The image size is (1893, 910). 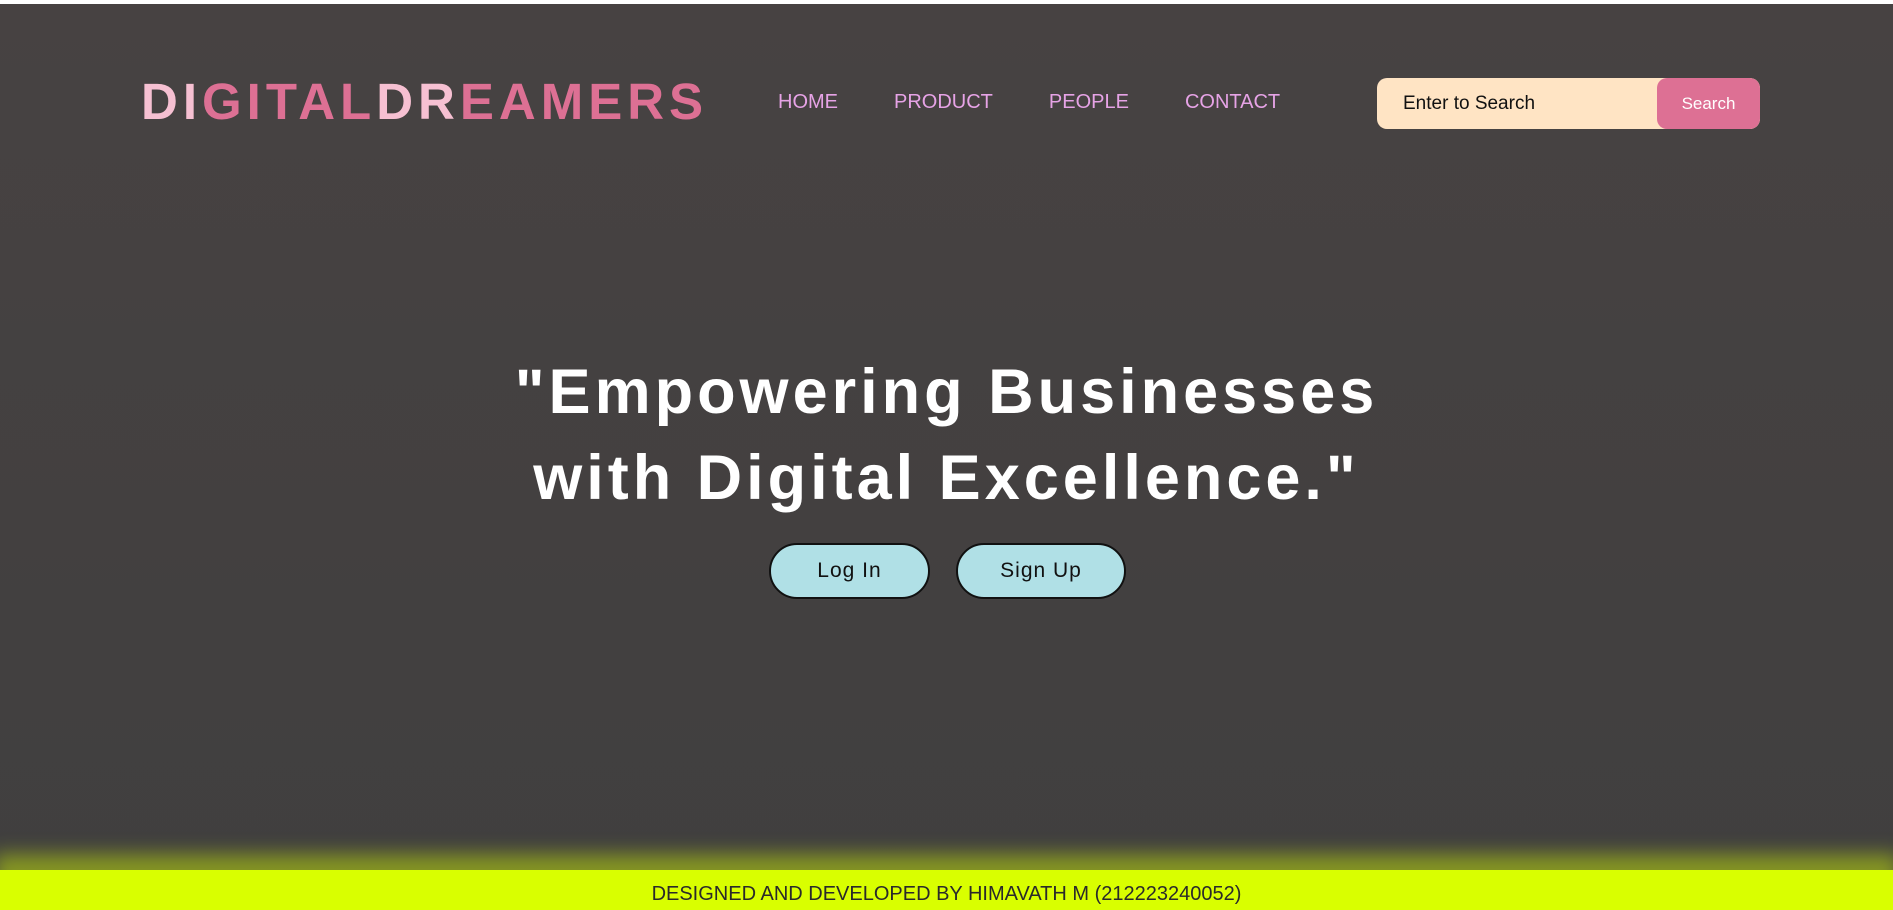 What do you see at coordinates (1232, 102) in the screenshot?
I see `nav-link-contact: CONTACT` at bounding box center [1232, 102].